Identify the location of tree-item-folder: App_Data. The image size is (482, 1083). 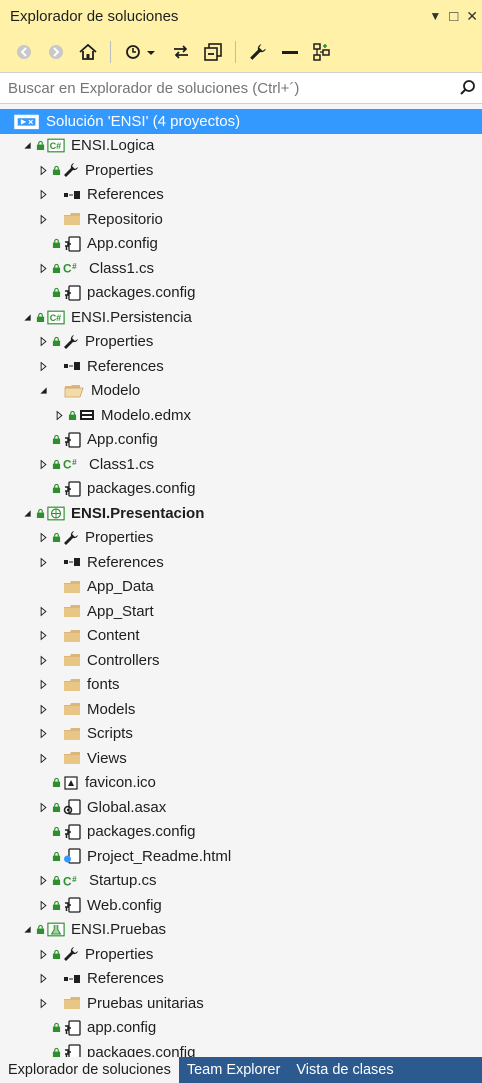
(241, 587).